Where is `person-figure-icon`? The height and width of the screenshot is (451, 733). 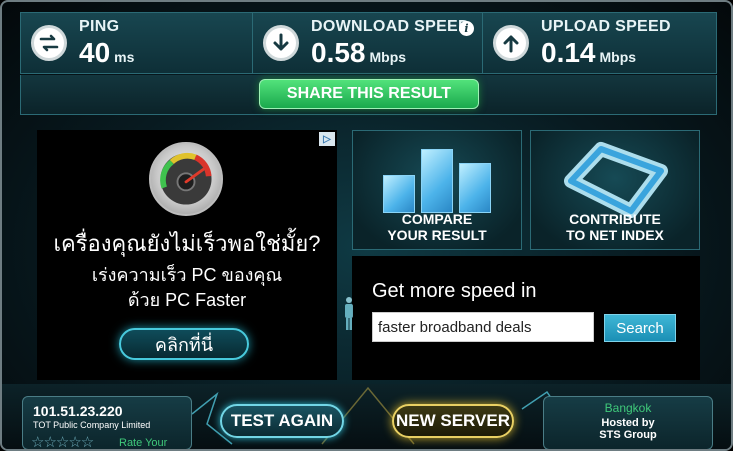 person-figure-icon is located at coordinates (349, 313).